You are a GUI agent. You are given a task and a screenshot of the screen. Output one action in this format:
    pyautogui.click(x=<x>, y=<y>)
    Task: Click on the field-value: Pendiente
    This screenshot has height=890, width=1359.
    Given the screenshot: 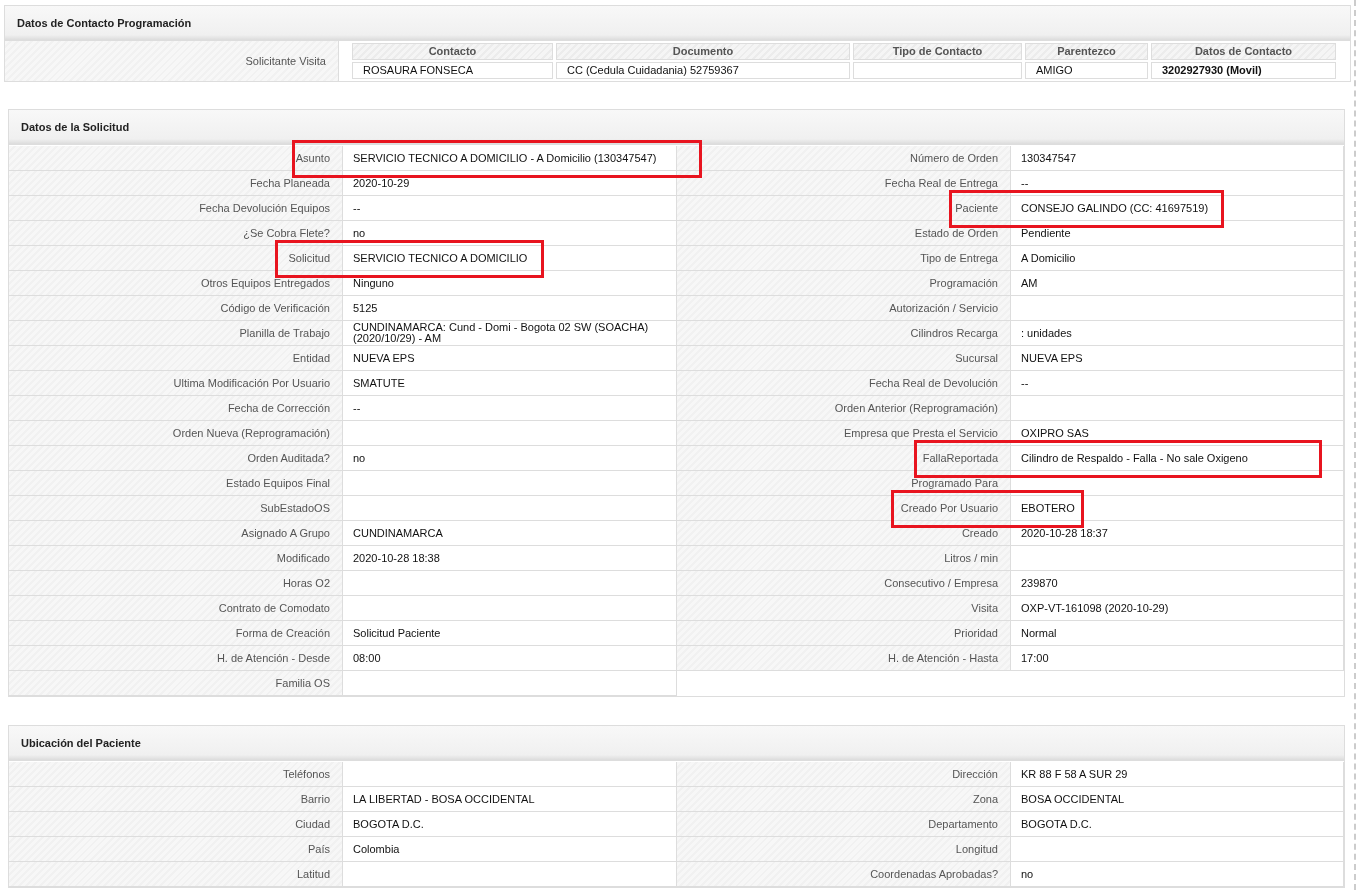 What is the action you would take?
    pyautogui.click(x=1046, y=233)
    